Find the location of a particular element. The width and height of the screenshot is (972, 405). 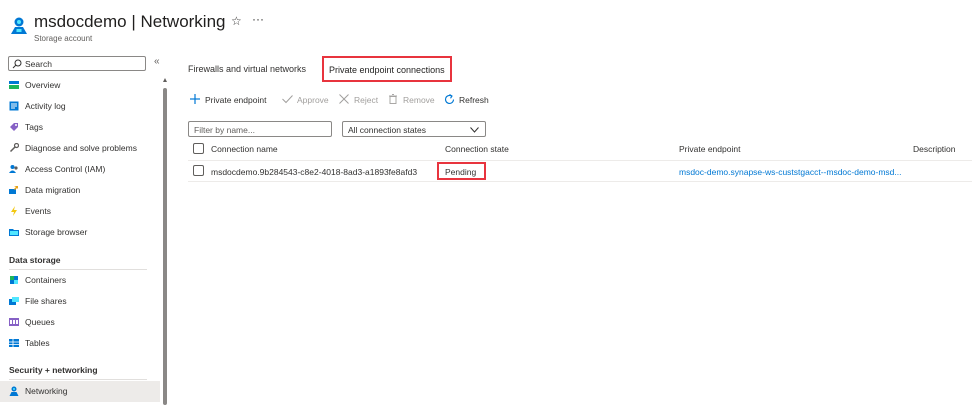

approve-button: Approve is located at coordinates (307, 100).